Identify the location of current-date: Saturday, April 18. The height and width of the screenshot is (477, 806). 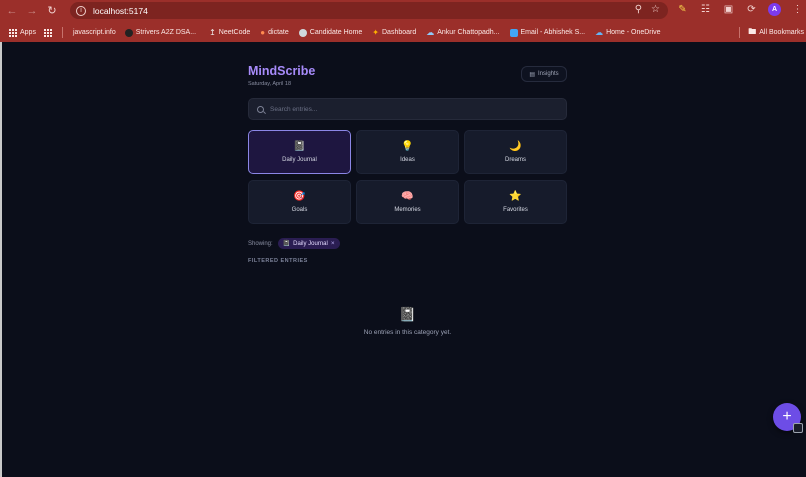
(270, 84).